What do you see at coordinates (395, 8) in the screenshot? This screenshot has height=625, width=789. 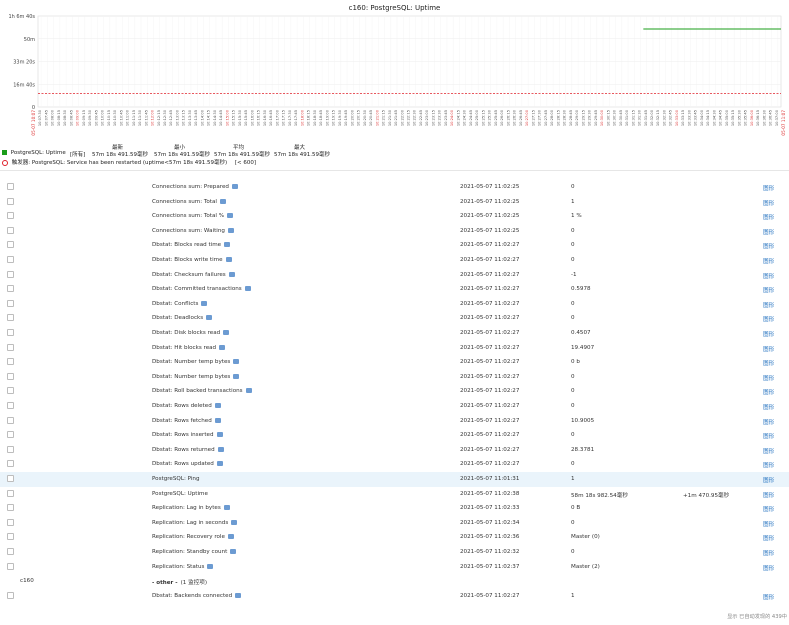 I see `chart-title: c160: PostgreSQL: Uptime` at bounding box center [395, 8].